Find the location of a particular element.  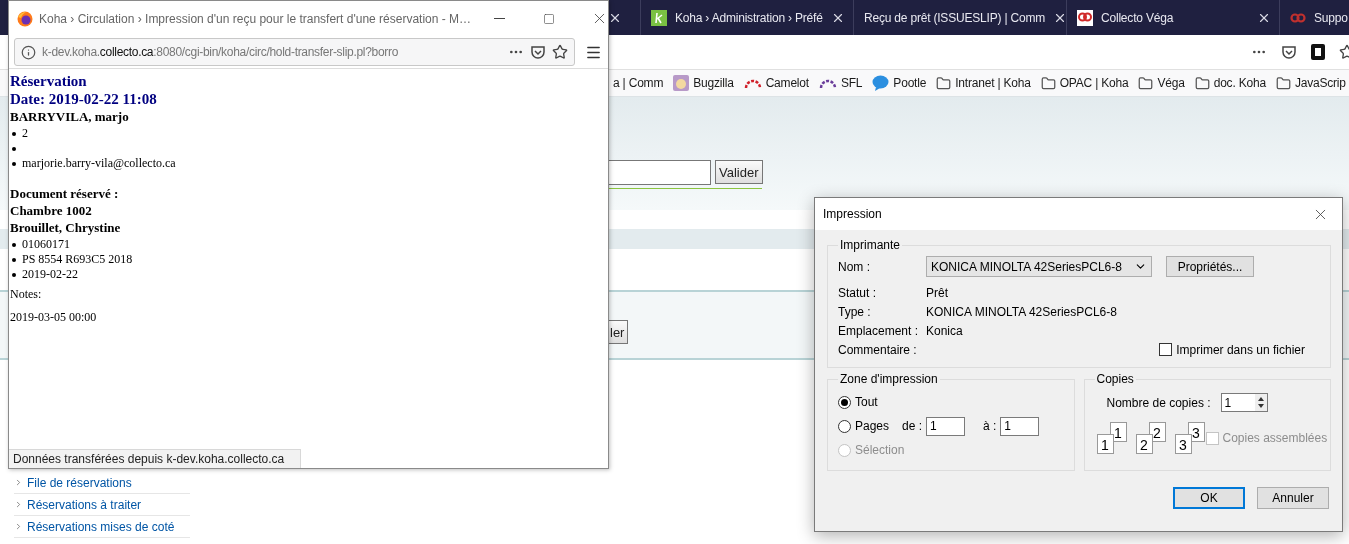

copies-spinner: 1 is located at coordinates (1244, 402).